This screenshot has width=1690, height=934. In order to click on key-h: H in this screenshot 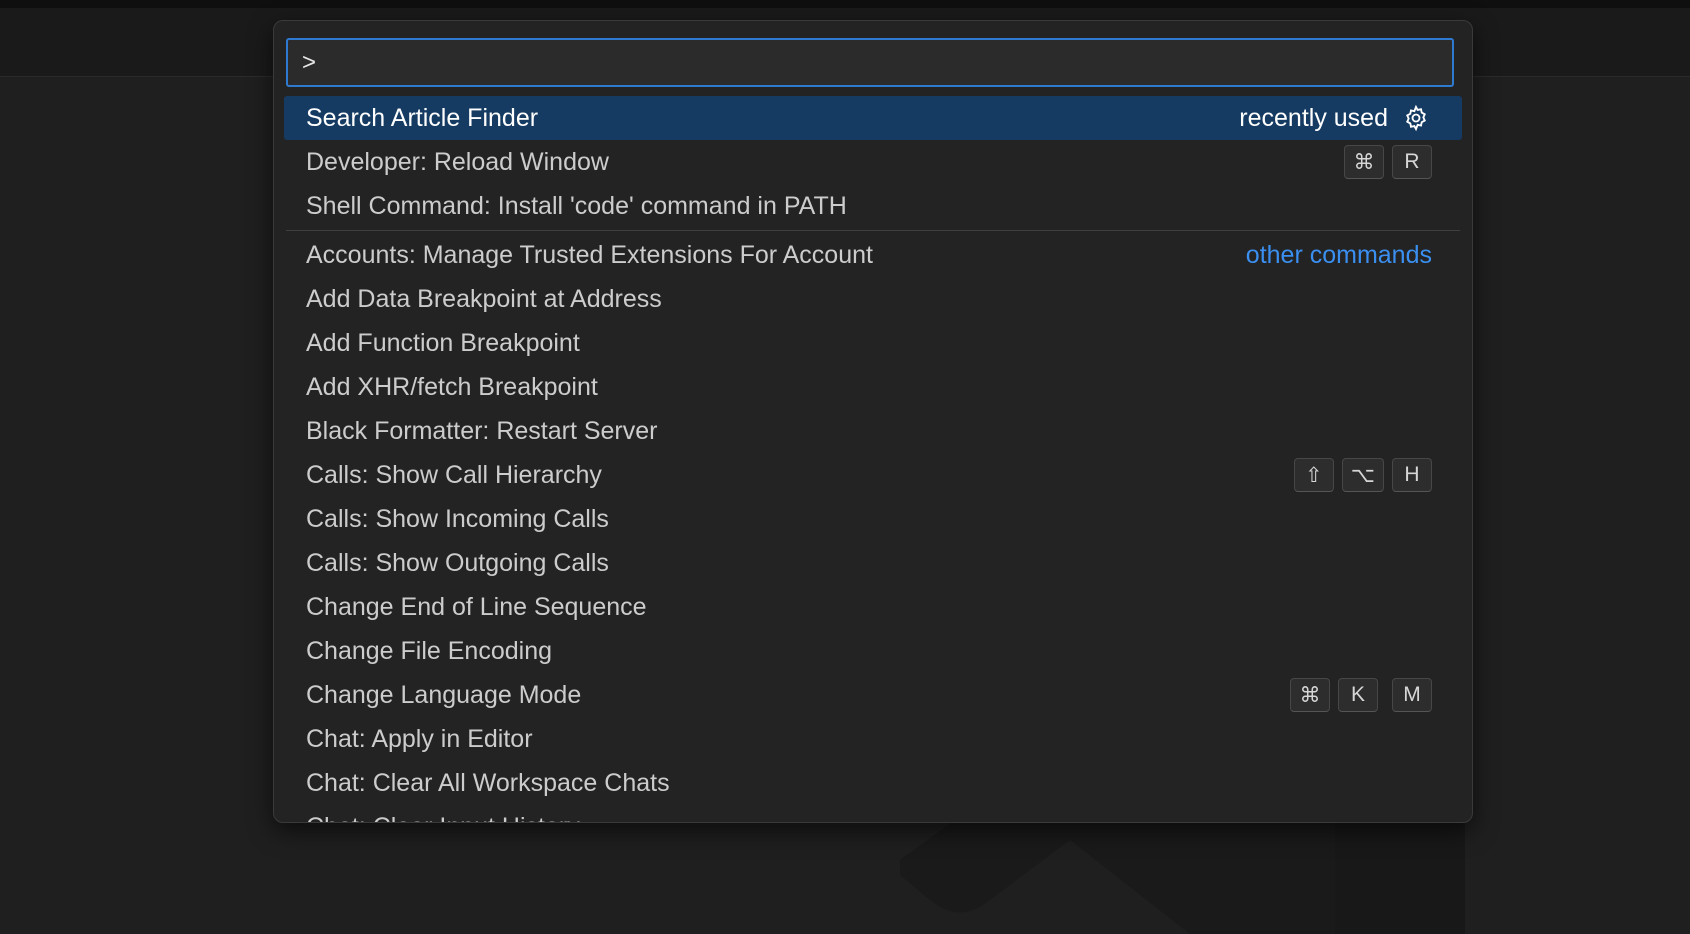, I will do `click(1412, 475)`.